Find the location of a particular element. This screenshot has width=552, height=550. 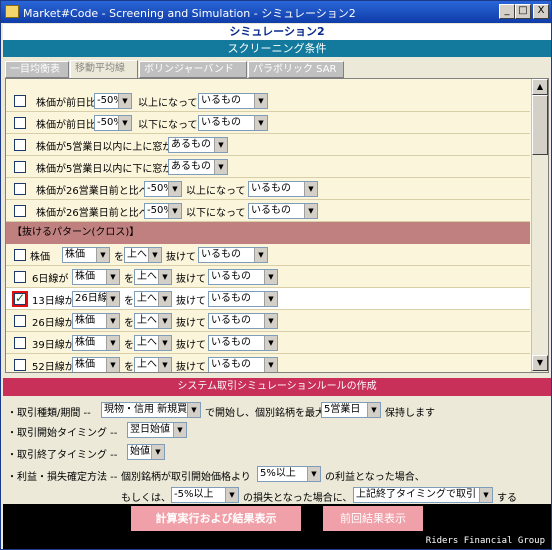

vertical-scrollbar: ▲ ▼ is located at coordinates (539, 225).